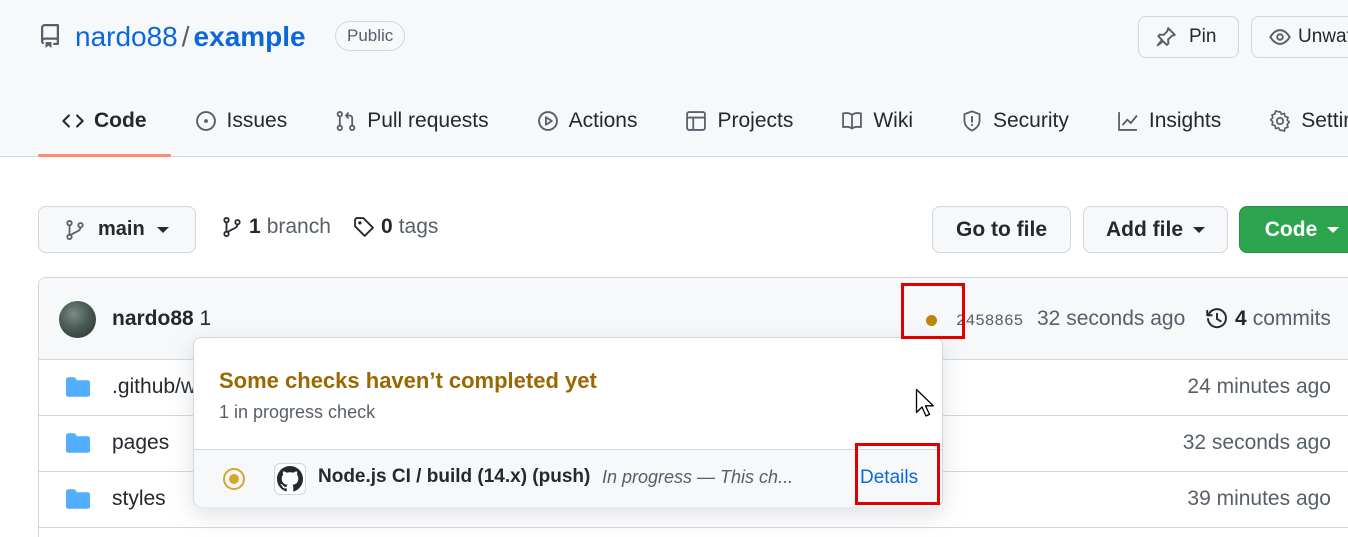 The image size is (1348, 537). I want to click on tab-insights: Insights, so click(1169, 121).